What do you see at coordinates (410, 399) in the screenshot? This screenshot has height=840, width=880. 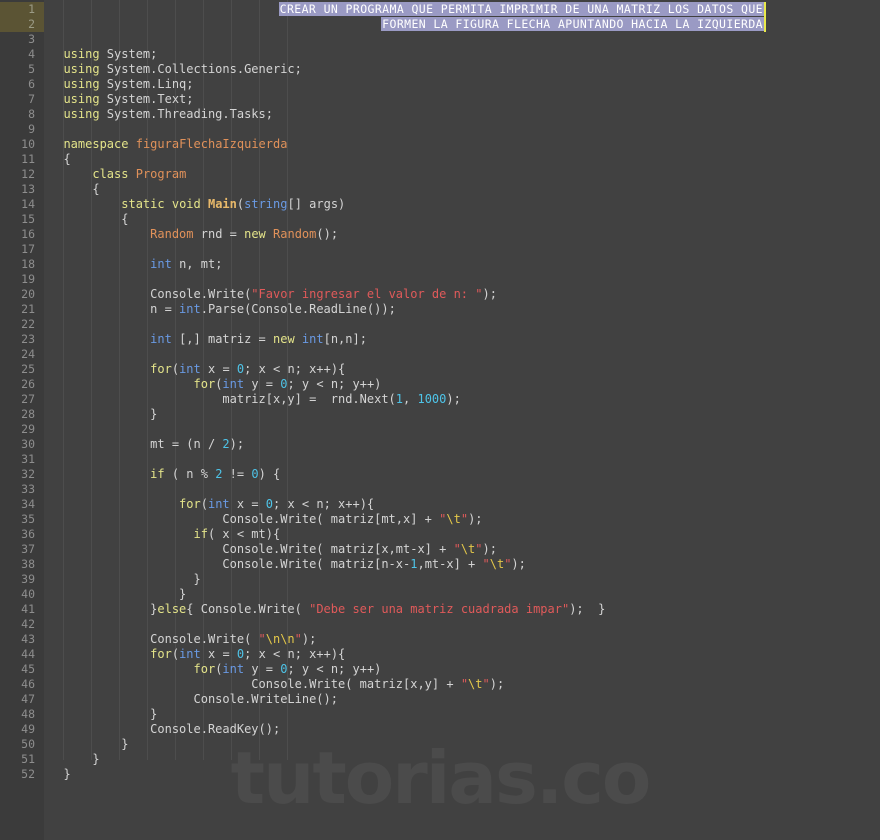 I see `token-pl: ,` at bounding box center [410, 399].